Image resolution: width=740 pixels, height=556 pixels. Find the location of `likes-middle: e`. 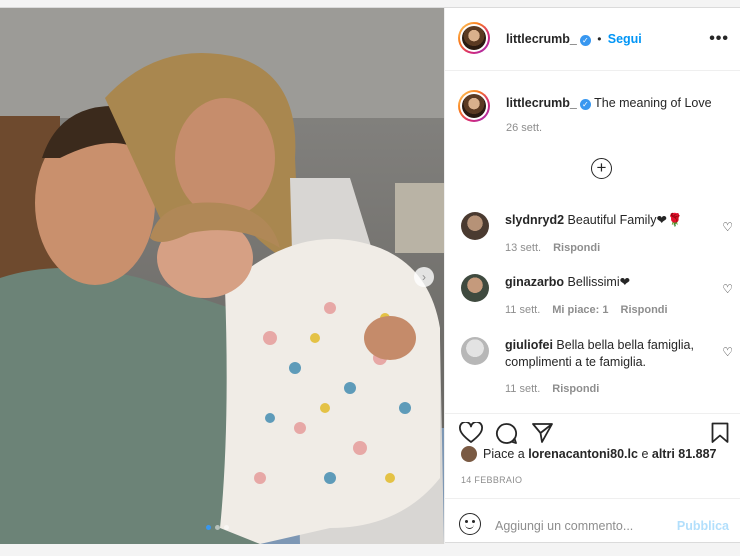

likes-middle: e is located at coordinates (645, 454).